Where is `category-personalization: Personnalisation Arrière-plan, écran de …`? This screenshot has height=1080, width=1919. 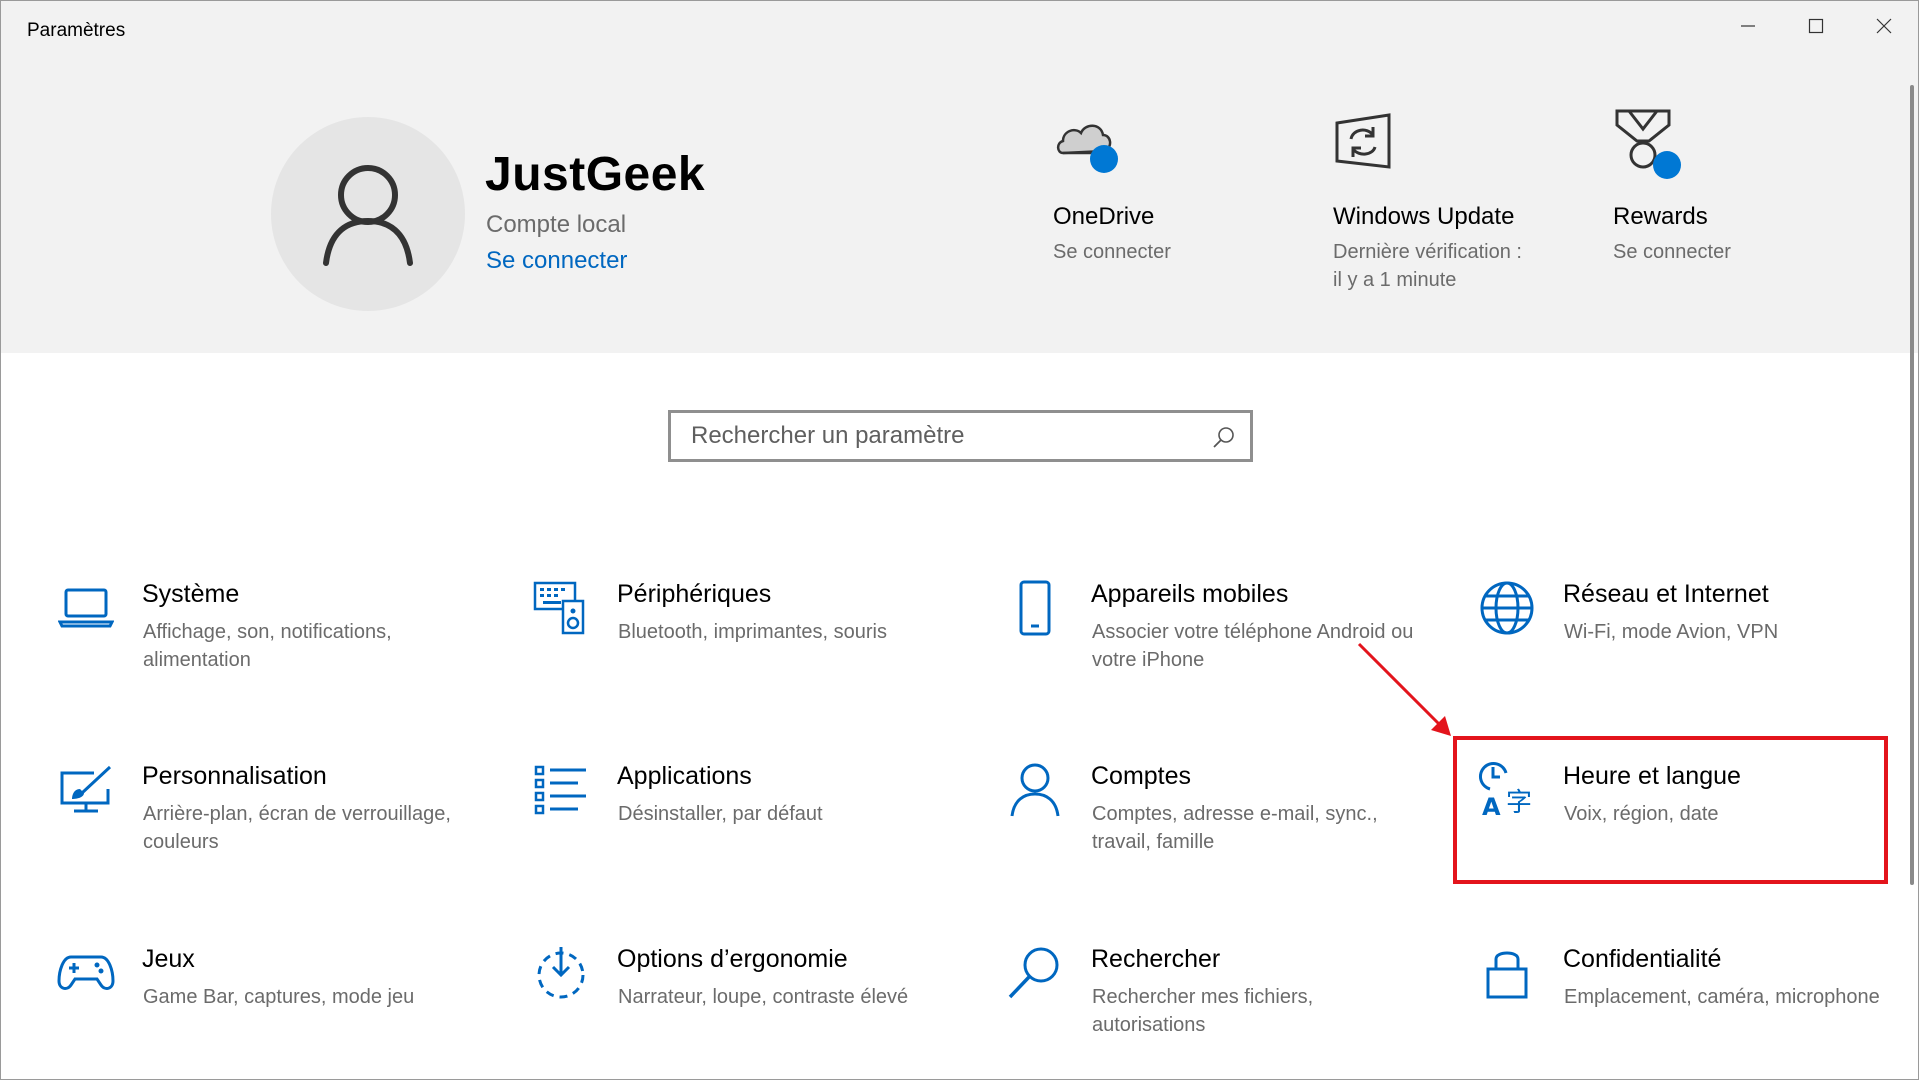
category-personalization: Personnalisation Arrière-plan, écran de … is located at coordinates (276, 825).